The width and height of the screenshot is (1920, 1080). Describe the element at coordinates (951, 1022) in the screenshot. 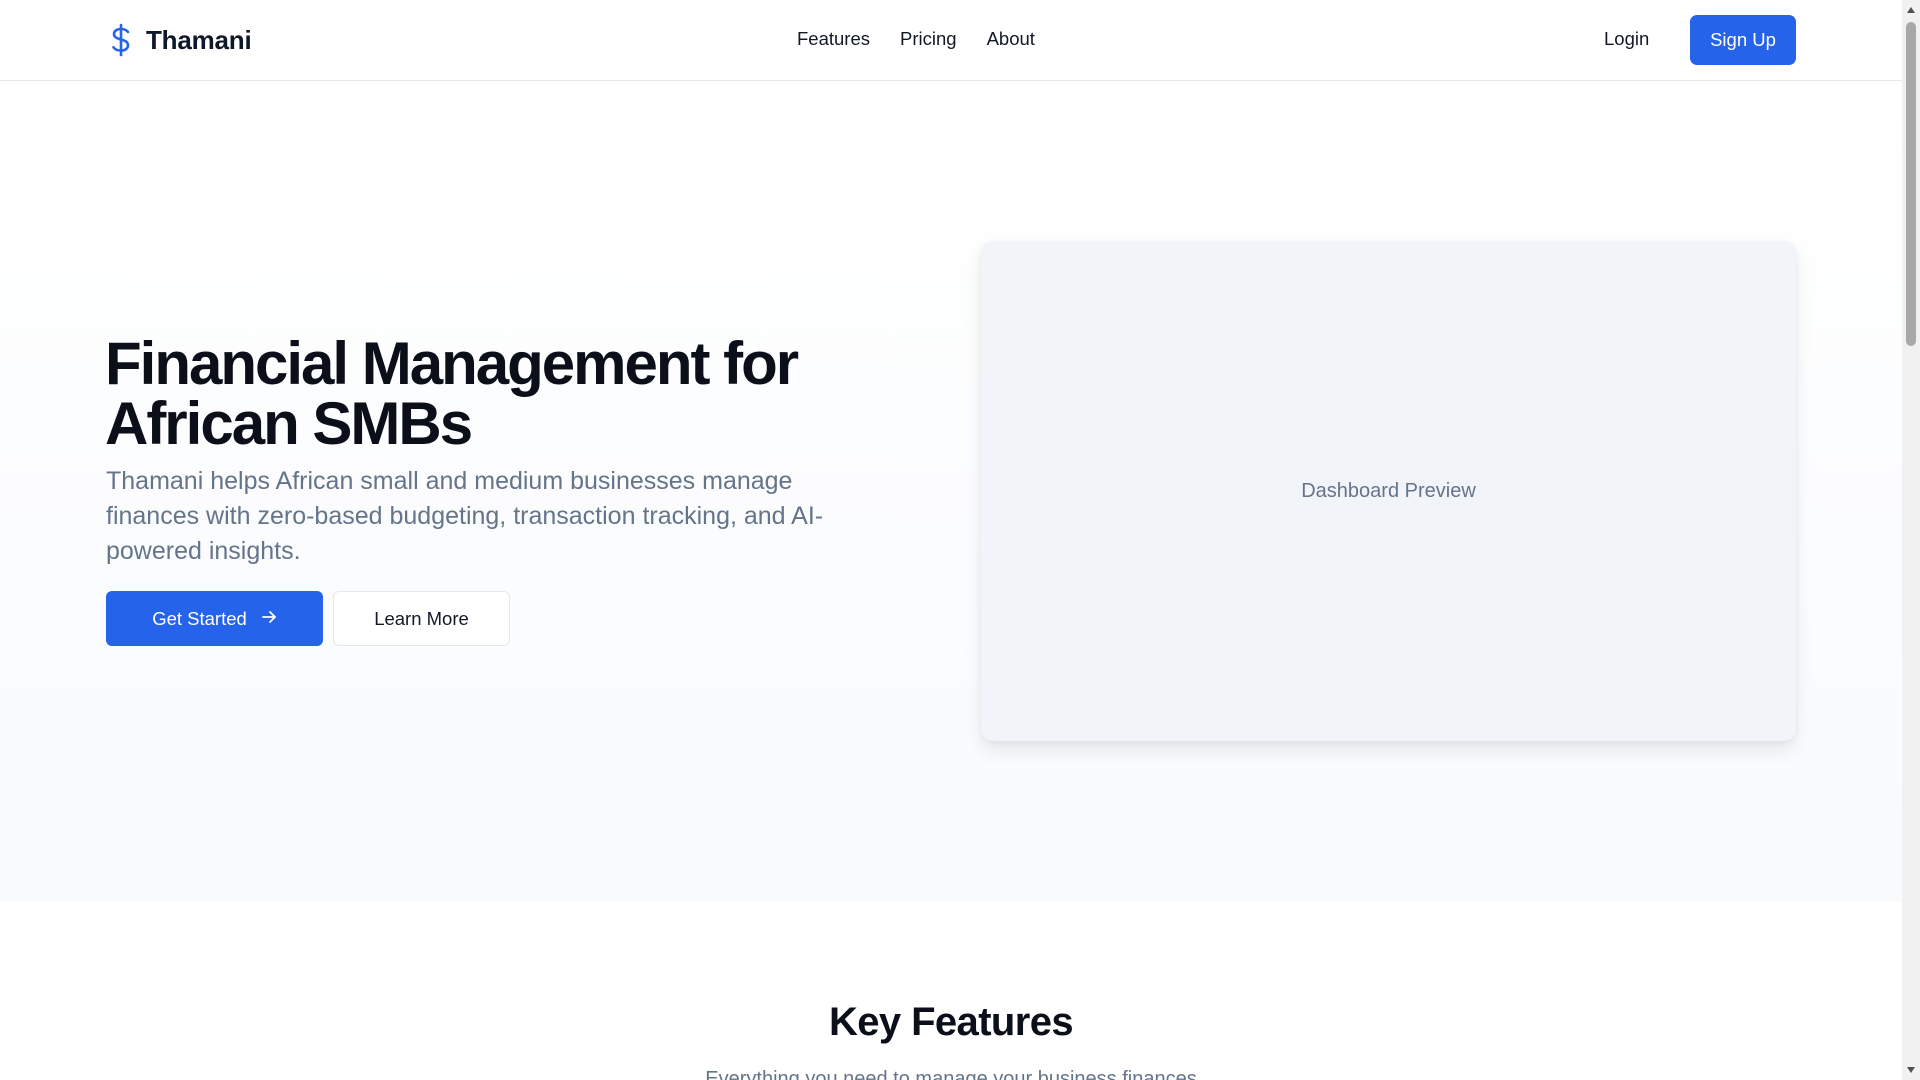

I see `features-title: Key Features` at that location.